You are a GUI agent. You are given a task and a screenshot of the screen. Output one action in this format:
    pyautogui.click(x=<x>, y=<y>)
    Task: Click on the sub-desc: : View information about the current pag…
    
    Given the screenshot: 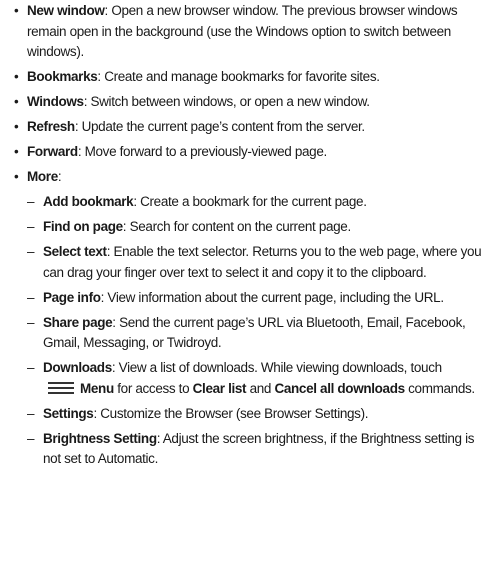 What is the action you would take?
    pyautogui.click(x=272, y=297)
    